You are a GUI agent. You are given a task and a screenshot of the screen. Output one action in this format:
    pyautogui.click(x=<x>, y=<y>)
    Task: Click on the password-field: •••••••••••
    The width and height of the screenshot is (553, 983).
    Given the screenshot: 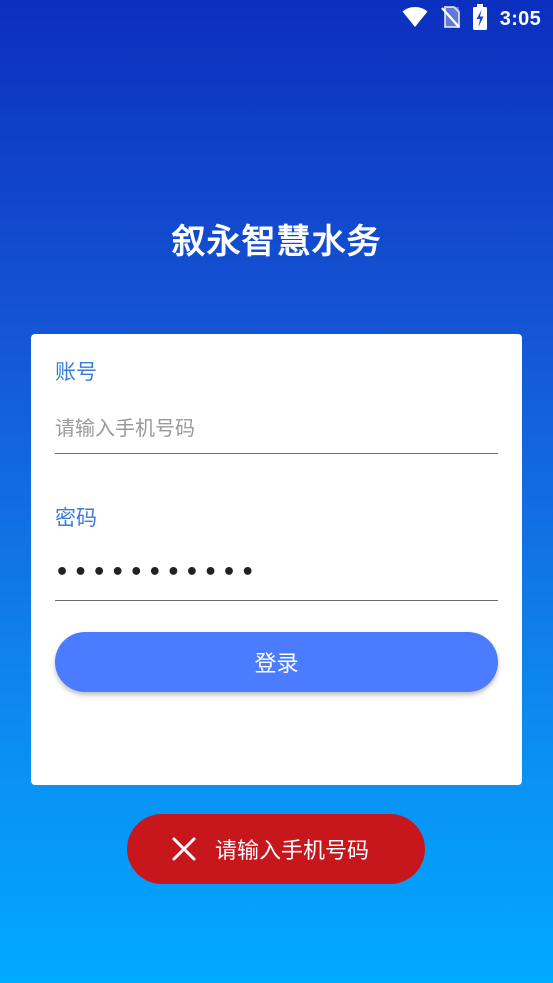 What is the action you would take?
    pyautogui.click(x=276, y=575)
    